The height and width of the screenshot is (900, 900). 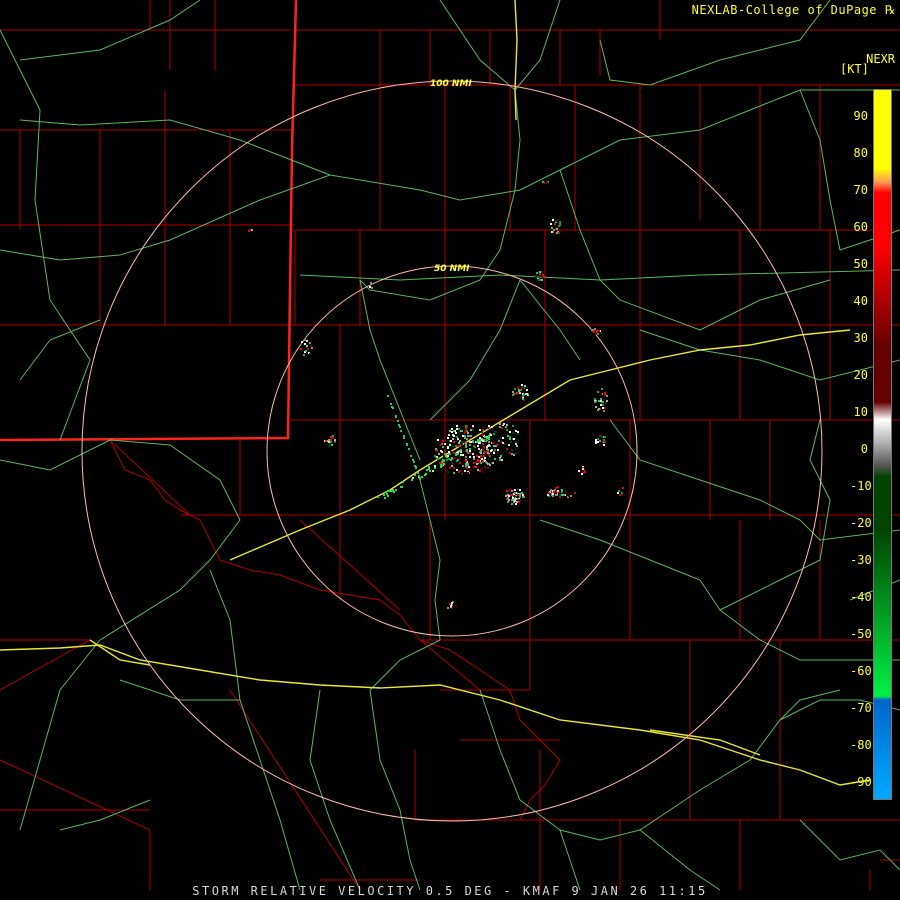 What do you see at coordinates (861, 708) in the screenshot?
I see `legend-tick: -70` at bounding box center [861, 708].